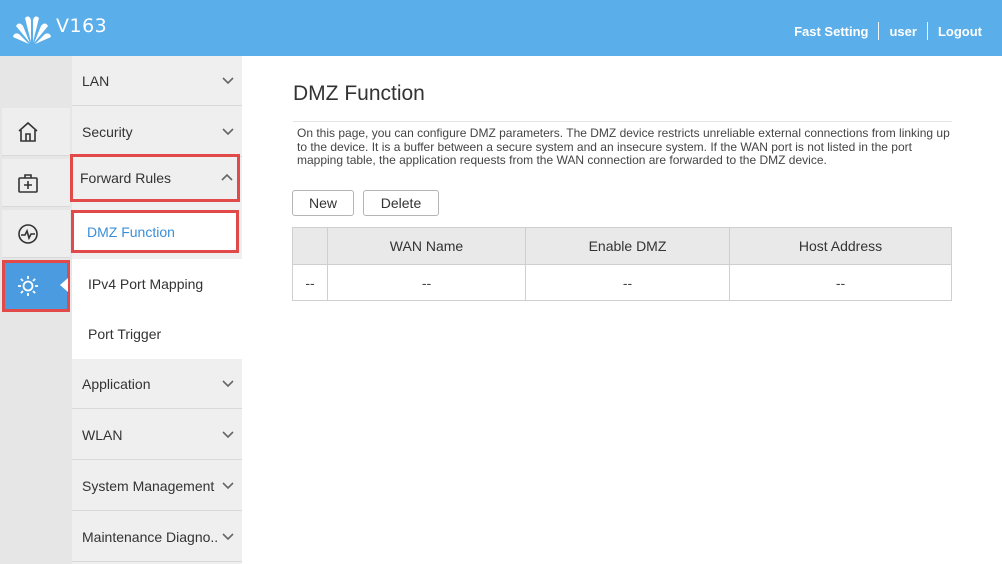  What do you see at coordinates (310, 246) in the screenshot?
I see `select-column-header` at bounding box center [310, 246].